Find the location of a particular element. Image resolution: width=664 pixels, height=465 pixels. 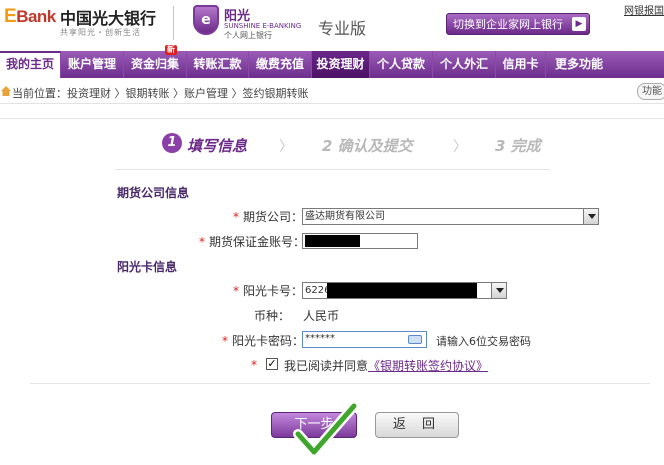

step-2: 2 确认及提交 is located at coordinates (367, 145).